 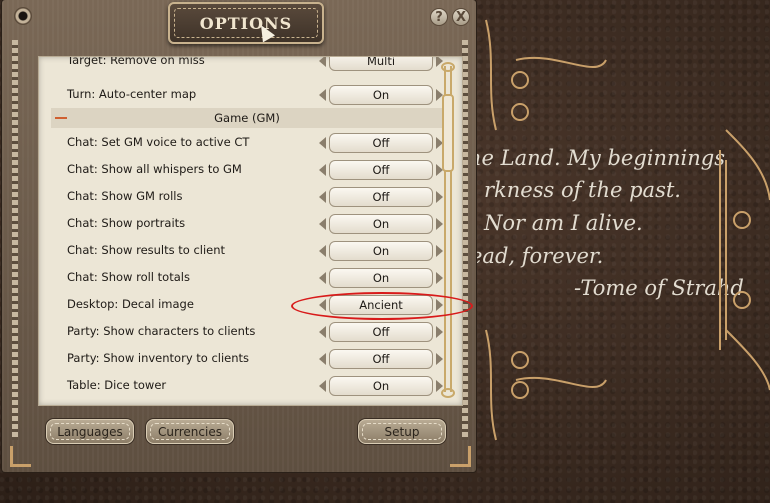 What do you see at coordinates (382, 306) in the screenshot?
I see `highlight-ellipse` at bounding box center [382, 306].